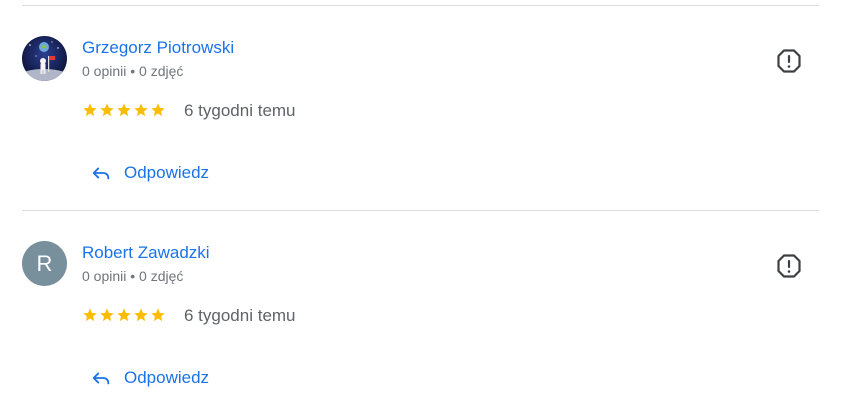  I want to click on avatar, so click(44, 58).